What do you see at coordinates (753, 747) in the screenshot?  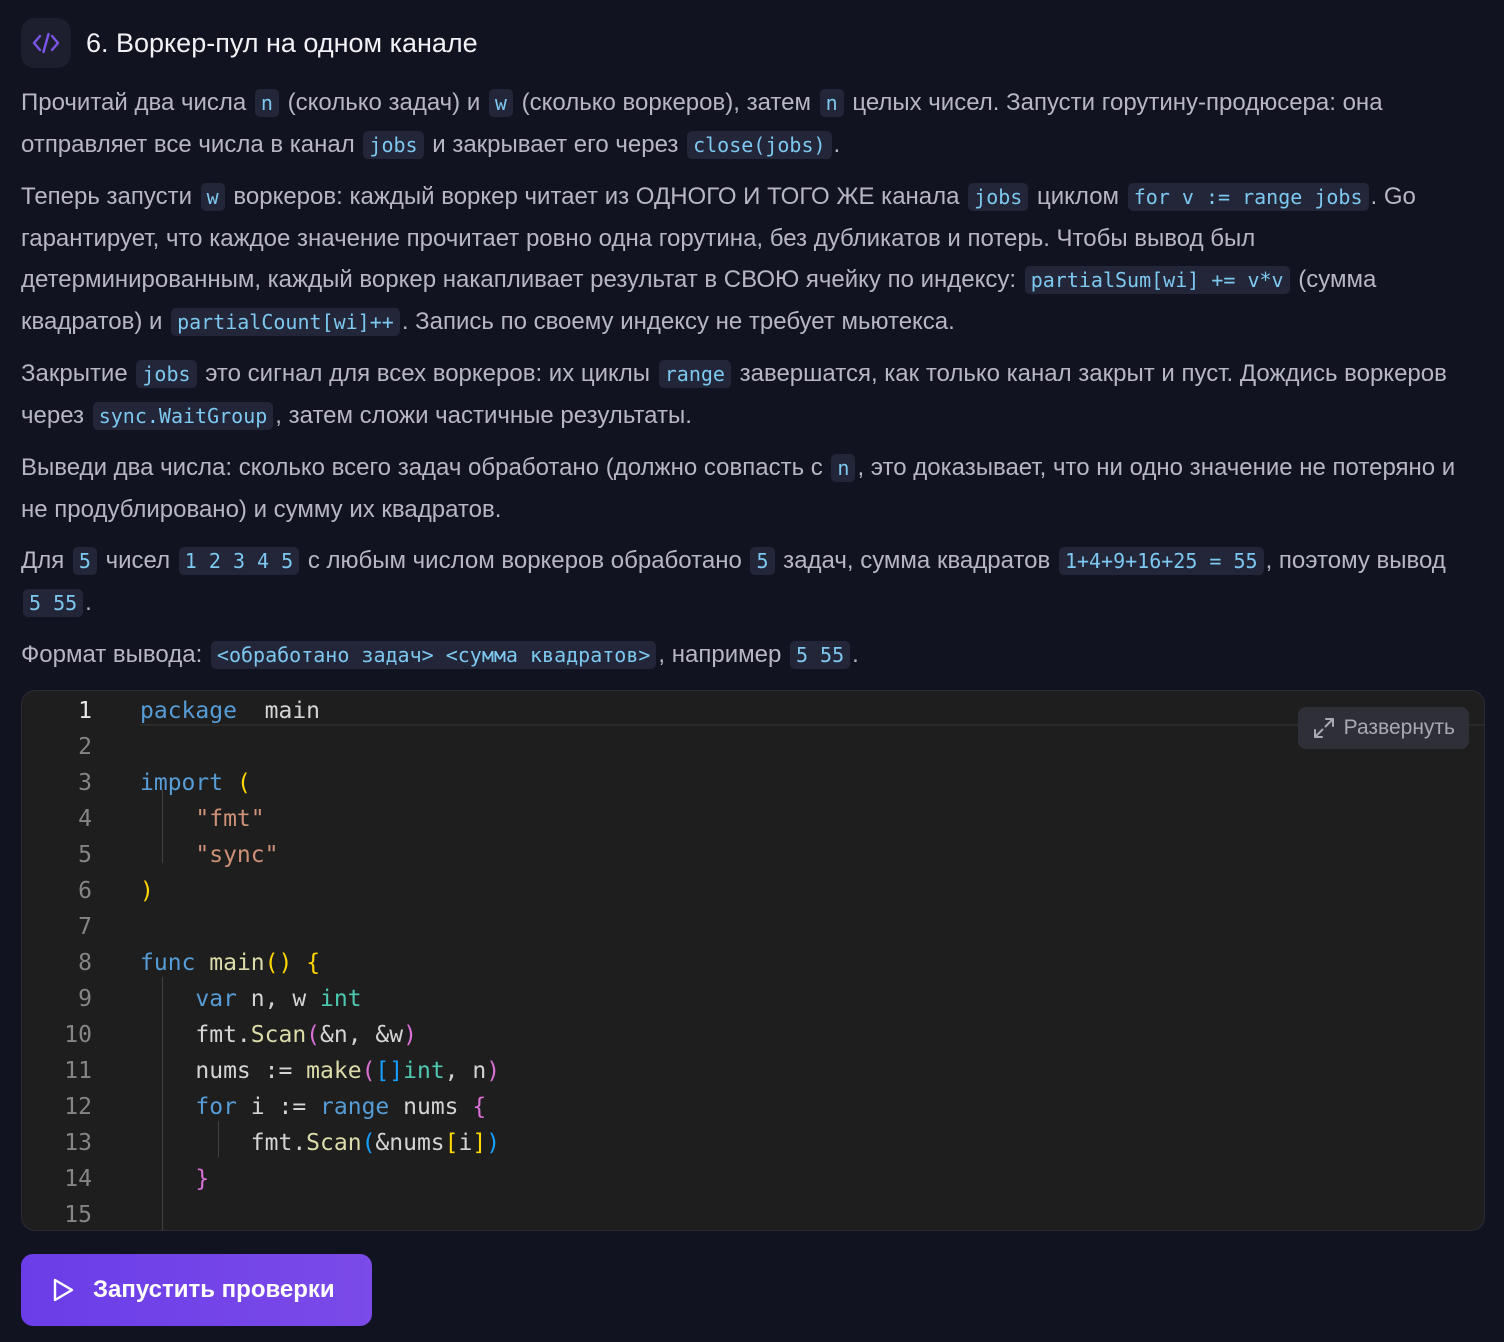 I see `code-line: 2` at bounding box center [753, 747].